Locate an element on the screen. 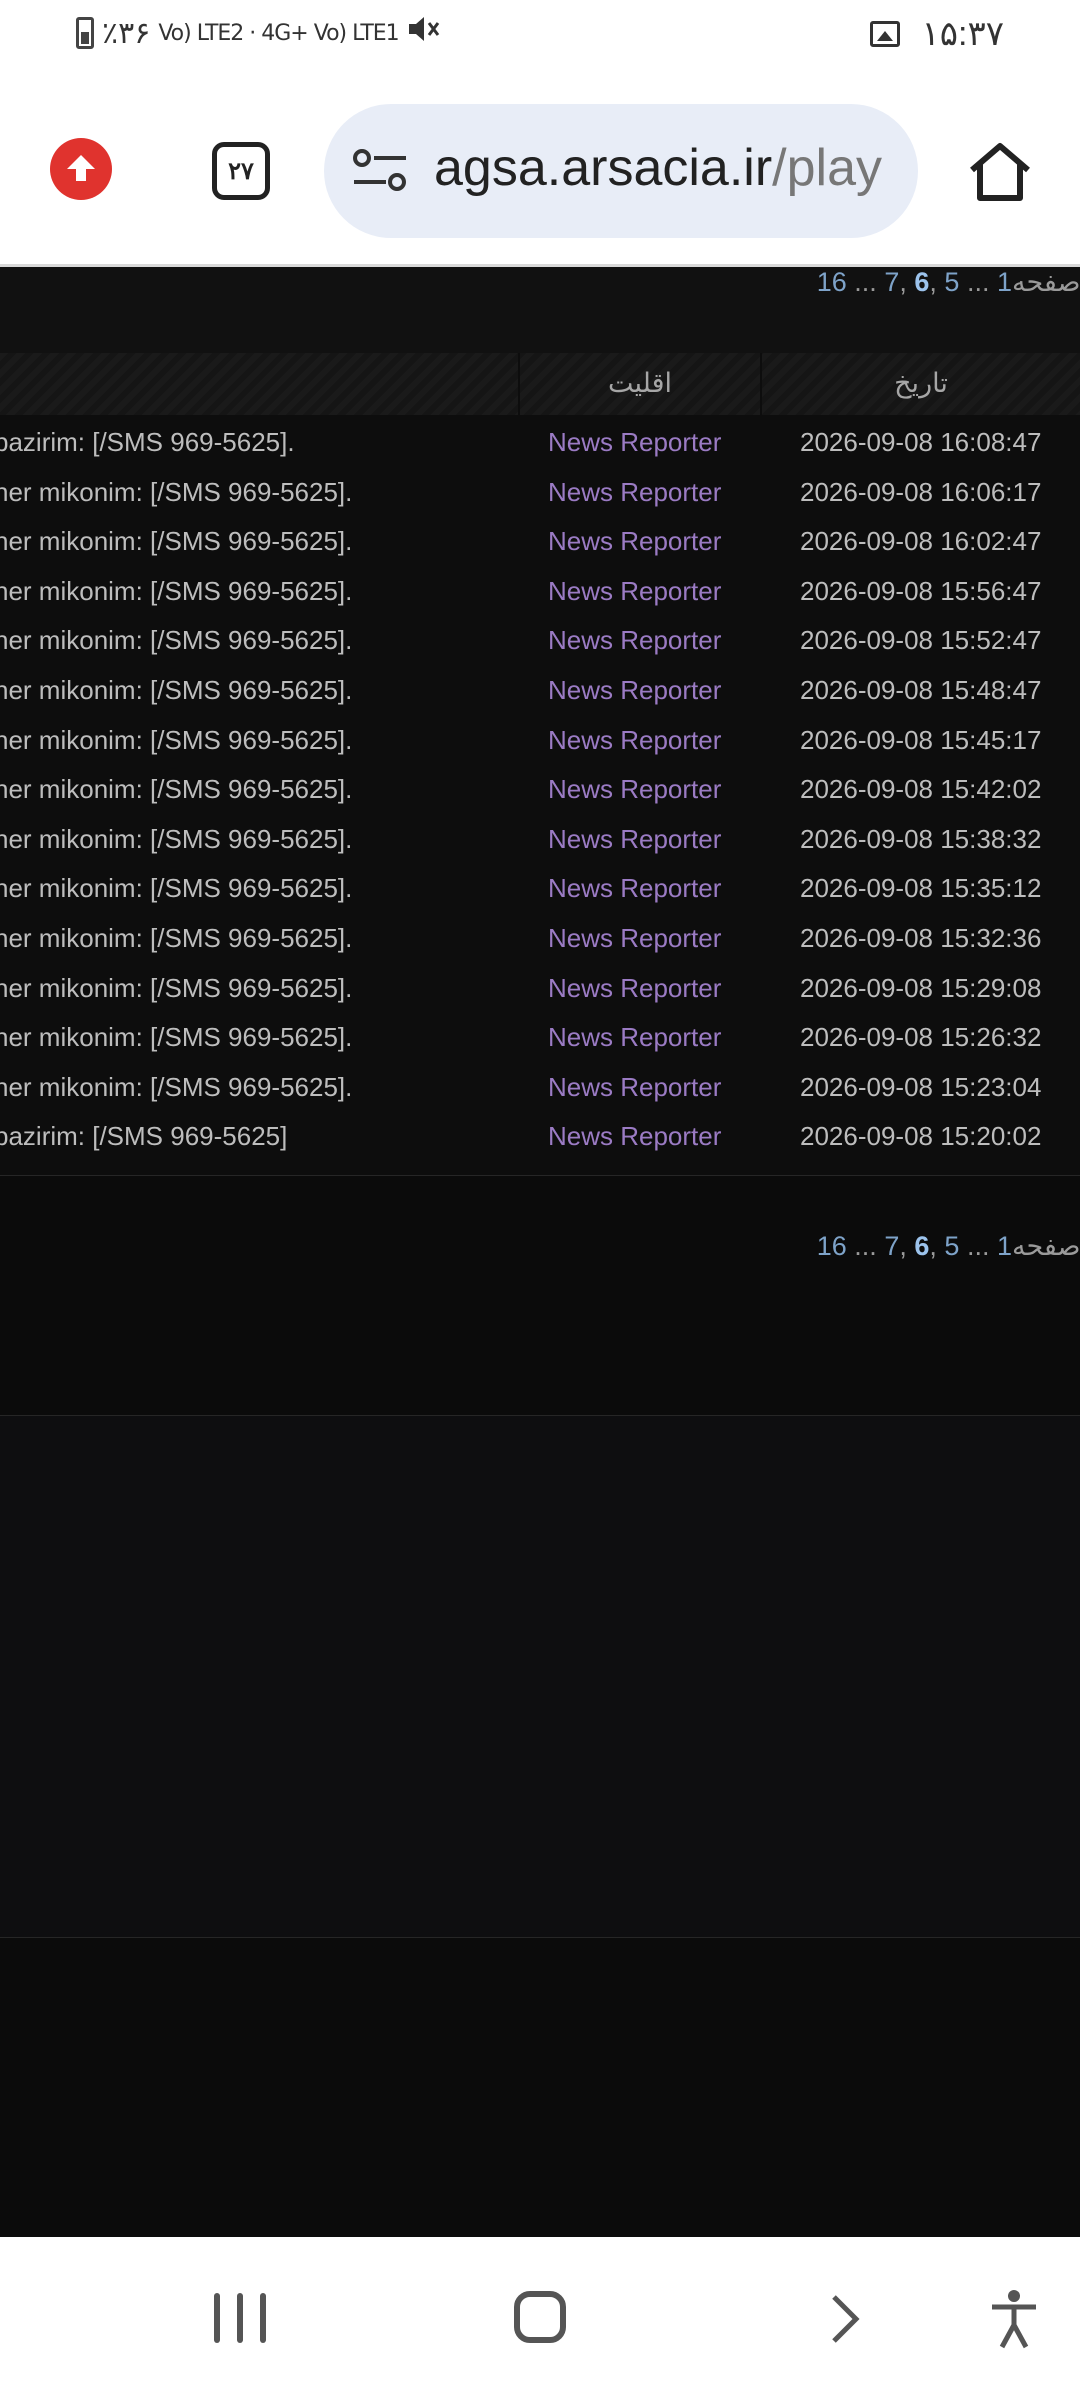 The width and height of the screenshot is (1080, 2400). status-right: ۱۵:۳۷ is located at coordinates (937, 34).